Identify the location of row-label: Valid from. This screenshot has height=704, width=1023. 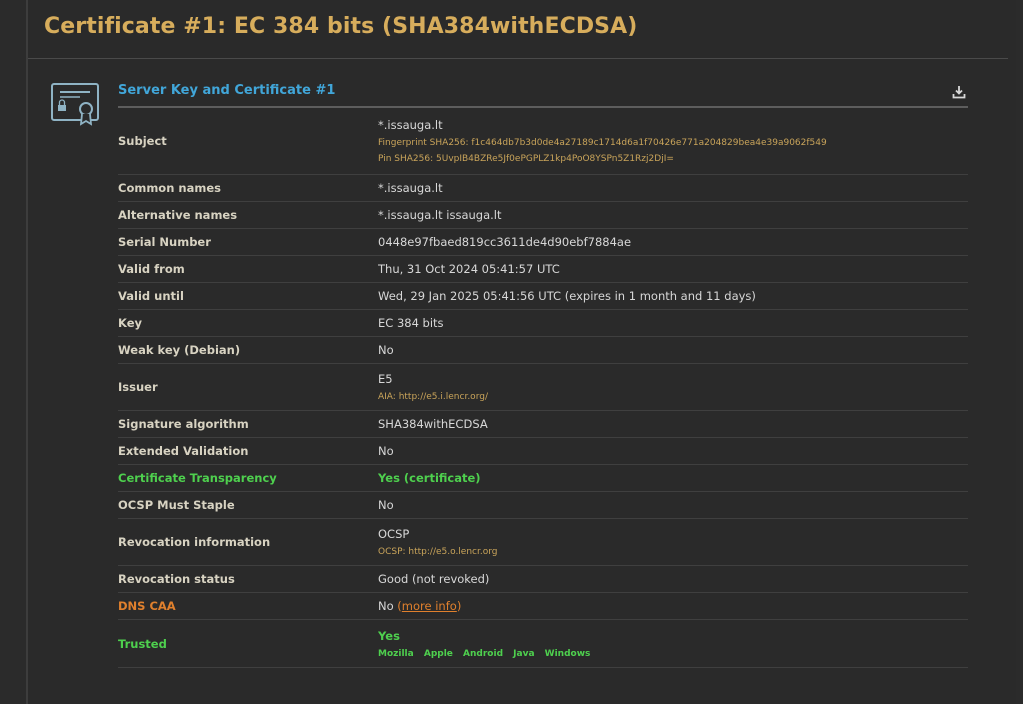
(151, 269).